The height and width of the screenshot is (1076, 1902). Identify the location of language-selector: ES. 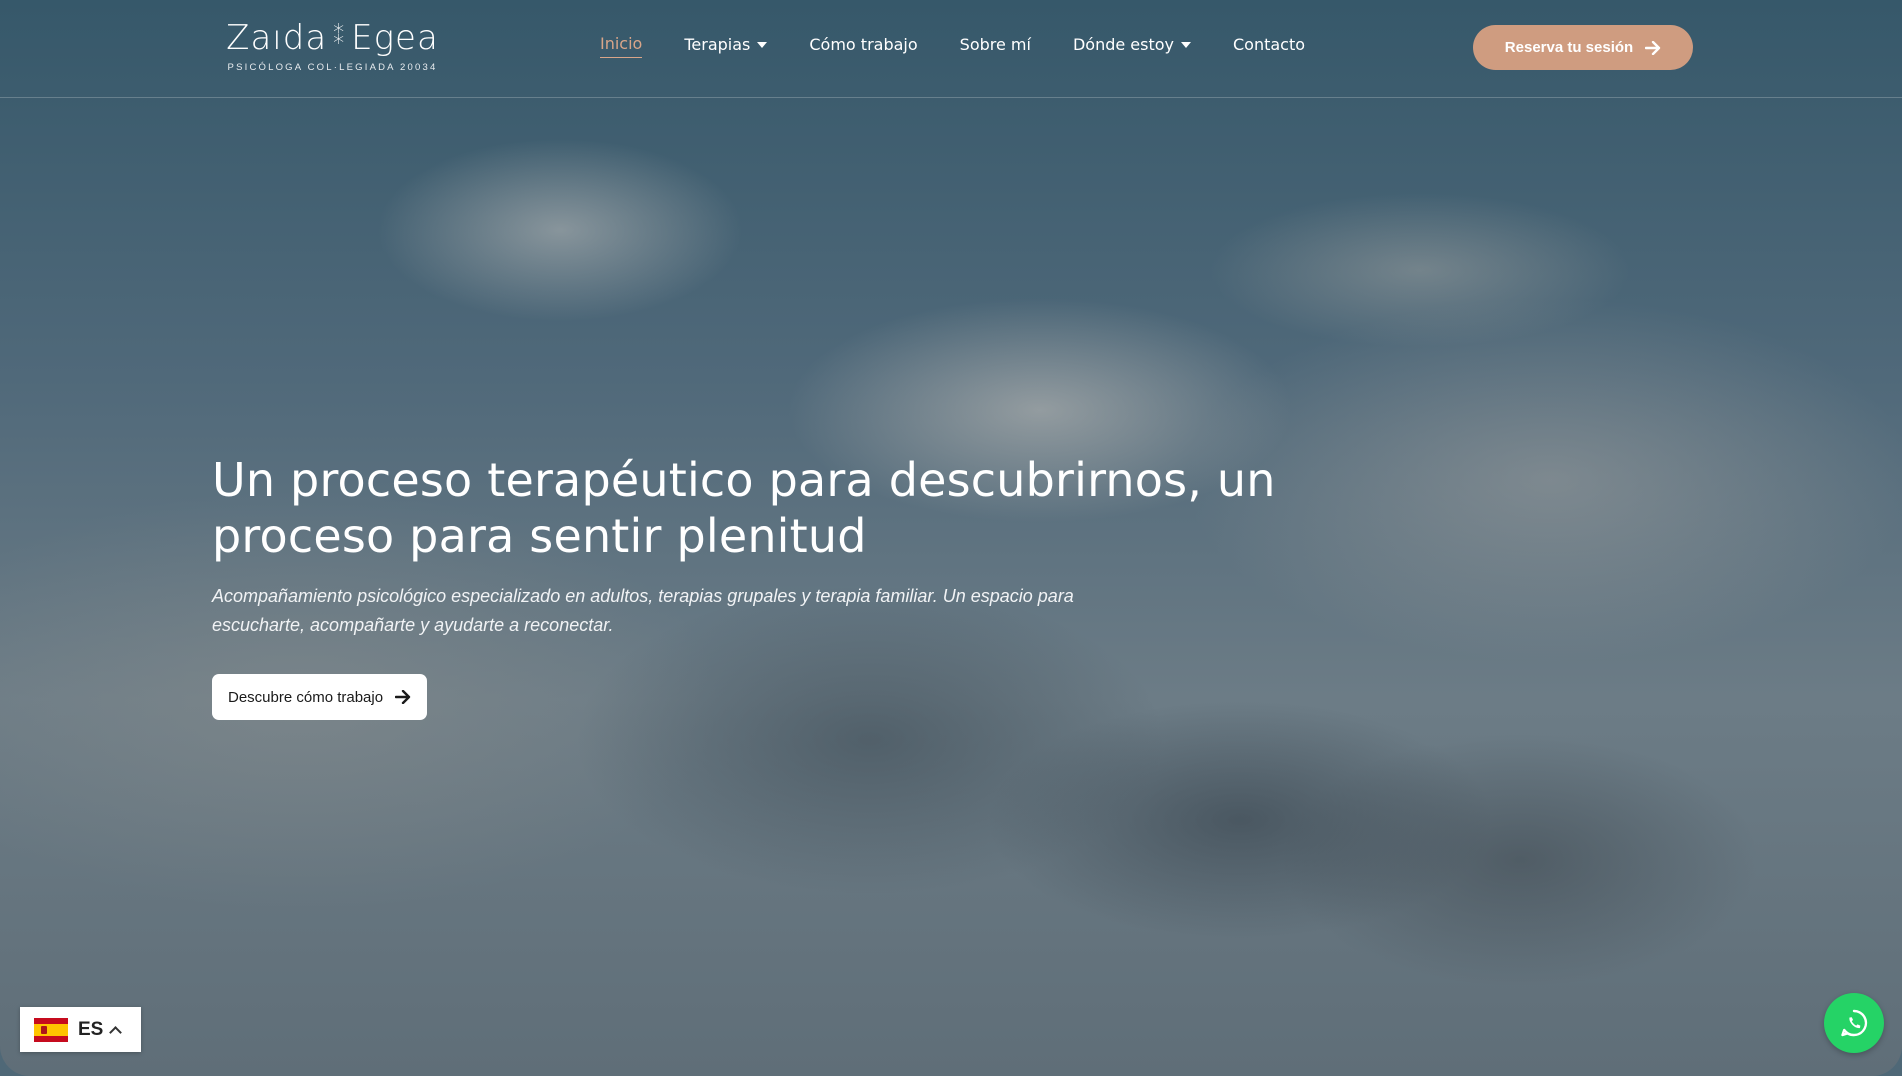
(80, 1029).